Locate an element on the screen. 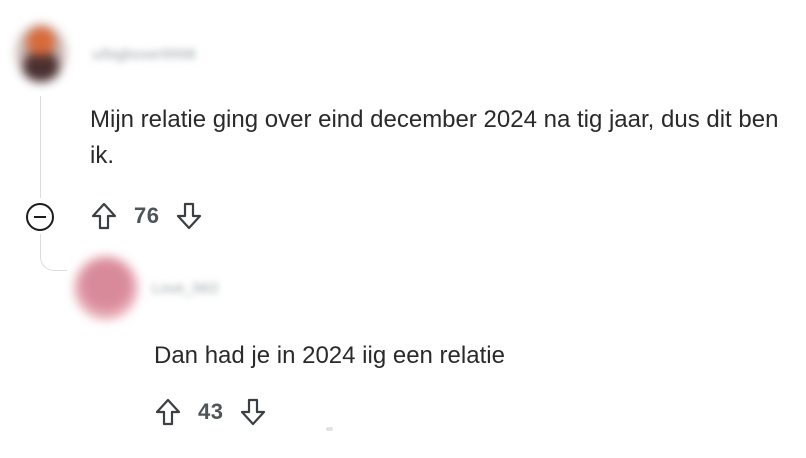  vote-count: 43 is located at coordinates (211, 411).